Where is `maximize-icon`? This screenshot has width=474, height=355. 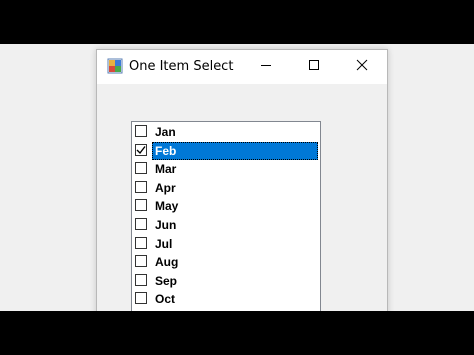
maximize-icon is located at coordinates (314, 67).